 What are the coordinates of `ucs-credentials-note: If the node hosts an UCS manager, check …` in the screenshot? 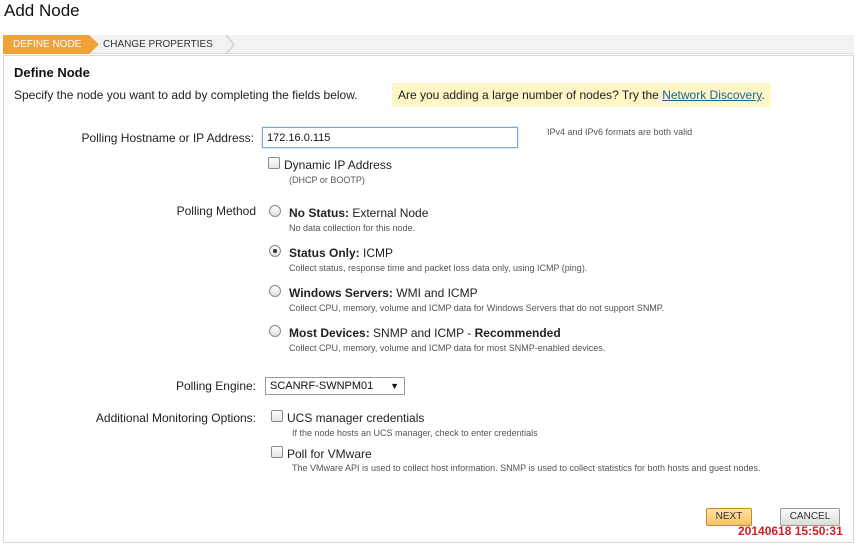 It's located at (415, 433).